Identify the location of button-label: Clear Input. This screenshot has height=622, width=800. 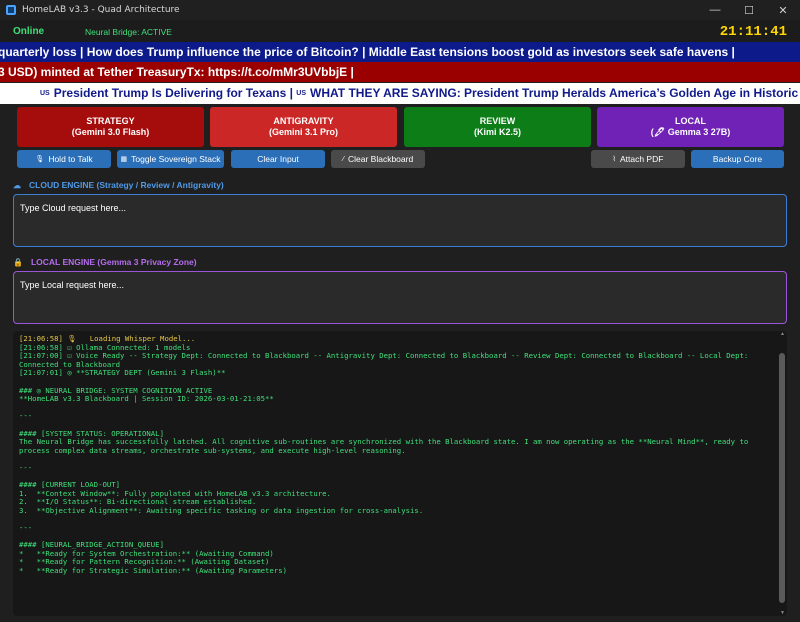
(278, 159).